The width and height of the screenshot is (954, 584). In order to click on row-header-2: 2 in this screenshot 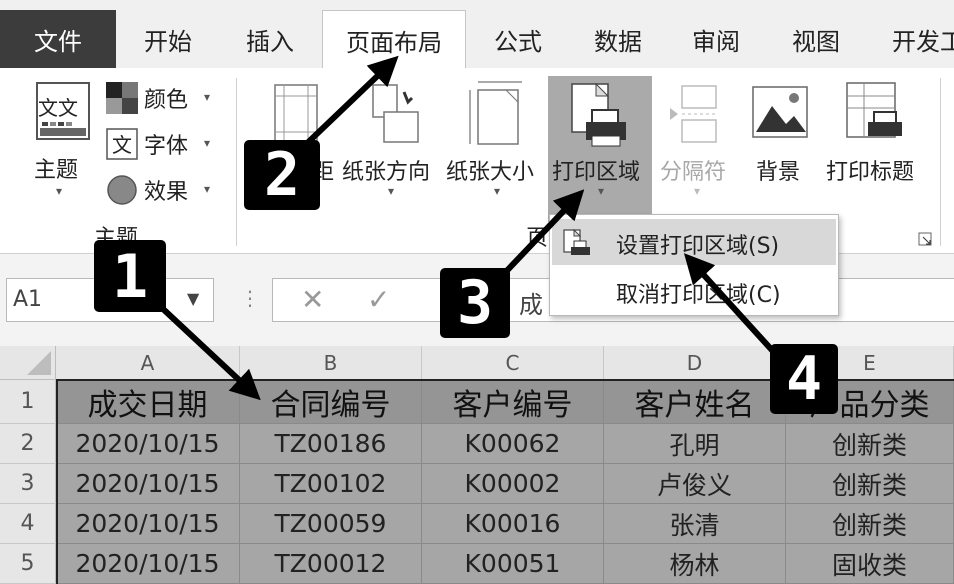, I will do `click(28, 444)`.